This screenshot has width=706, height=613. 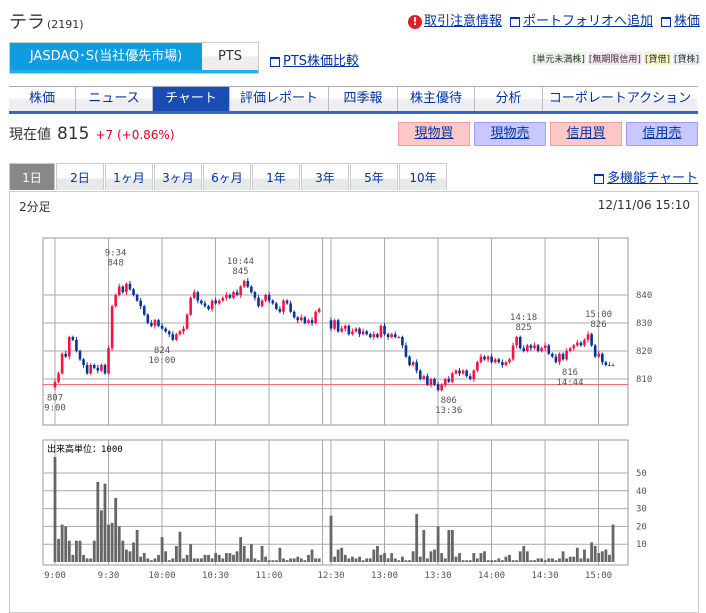 What do you see at coordinates (641, 492) in the screenshot?
I see `volume-tick-label: 40` at bounding box center [641, 492].